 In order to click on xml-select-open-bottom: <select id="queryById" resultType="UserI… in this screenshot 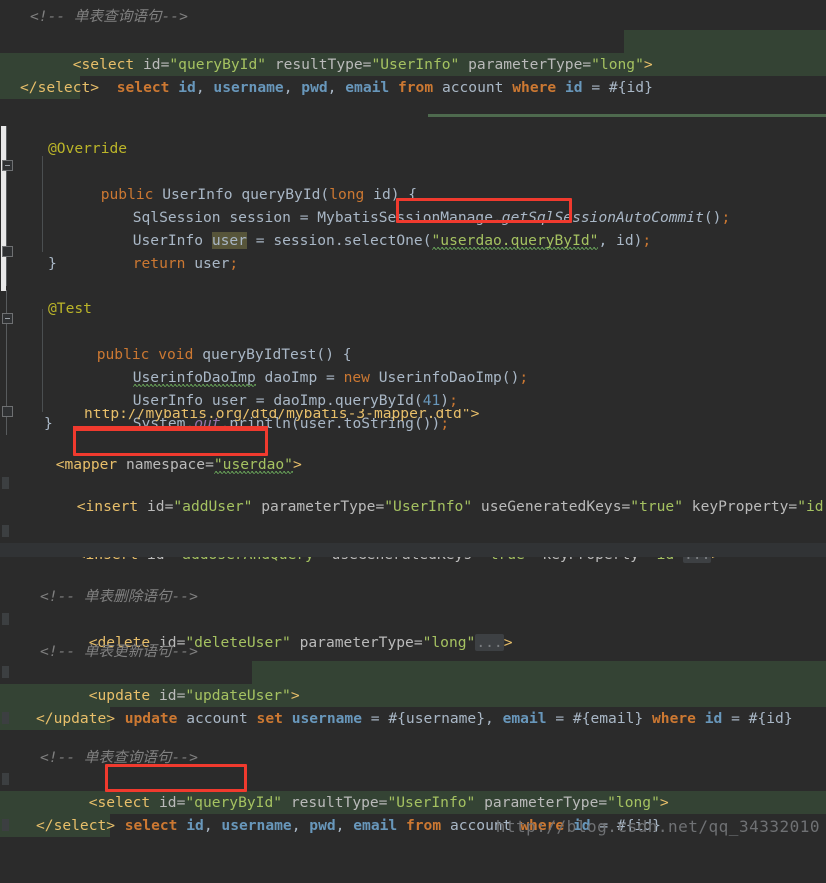, I will do `click(413, 789)`.